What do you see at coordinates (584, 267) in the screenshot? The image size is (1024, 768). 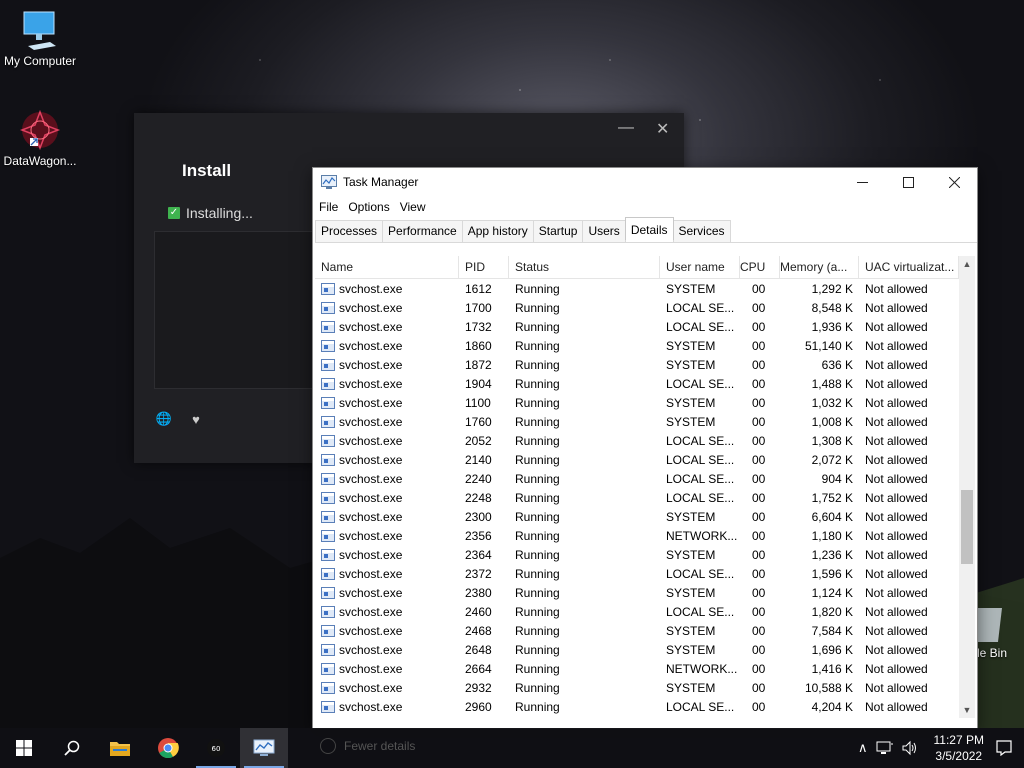 I see `column-header-status: Status` at bounding box center [584, 267].